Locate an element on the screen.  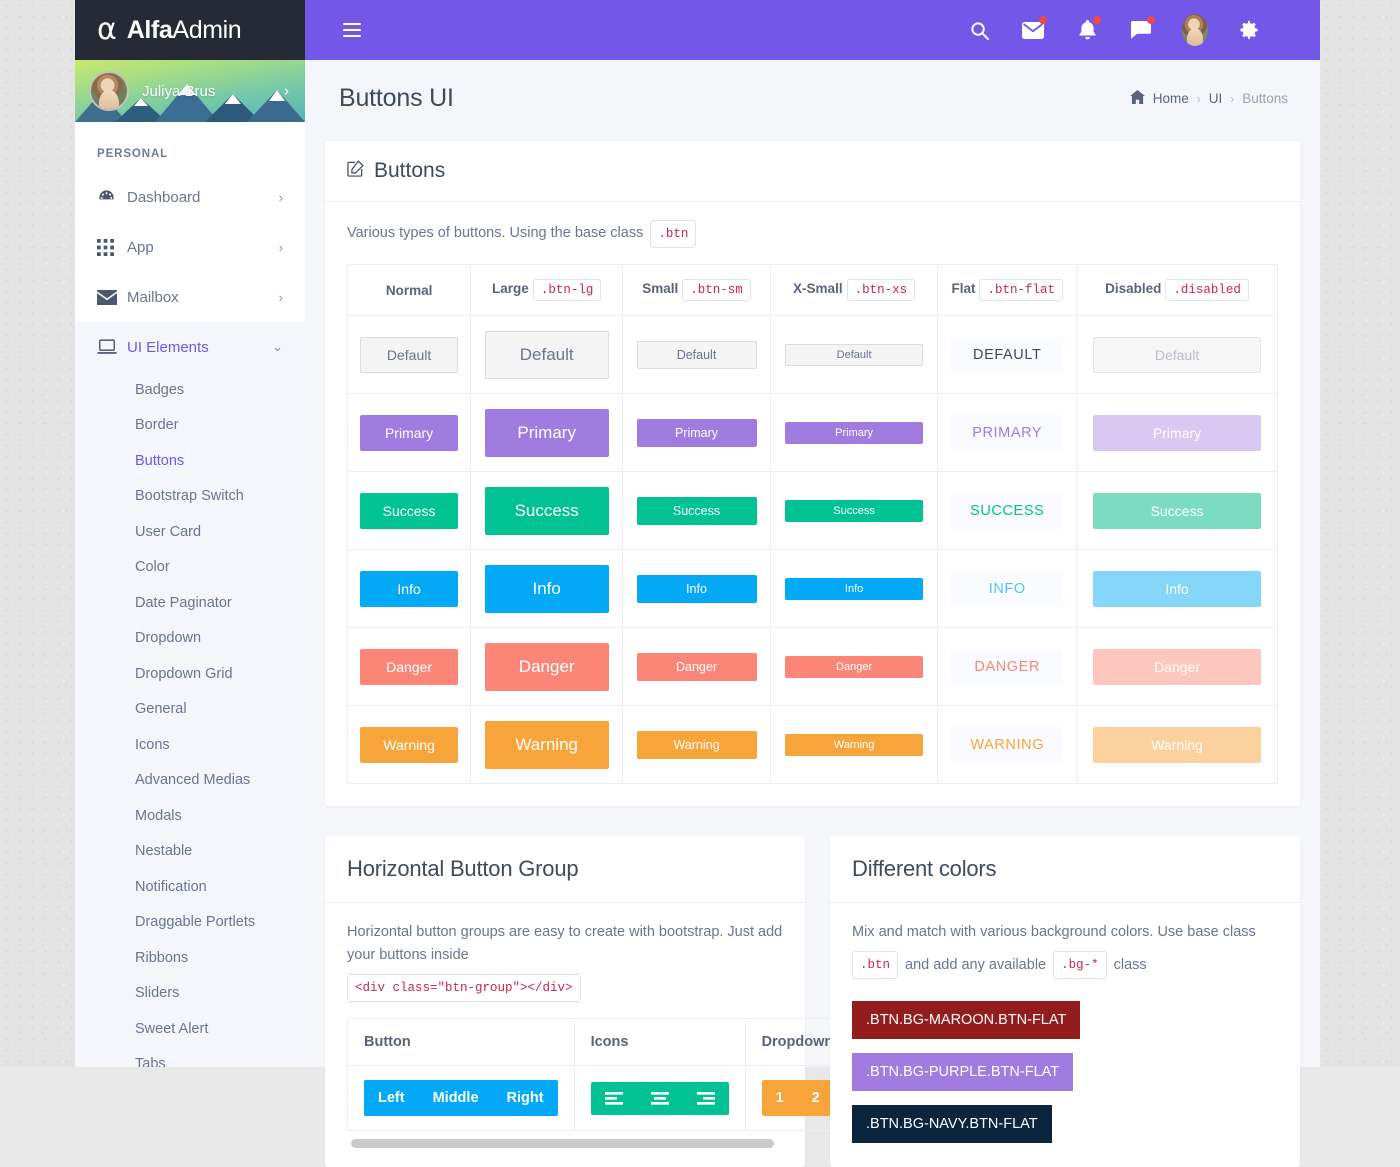
danger-flat-button: DANGER is located at coordinates (1007, 666).